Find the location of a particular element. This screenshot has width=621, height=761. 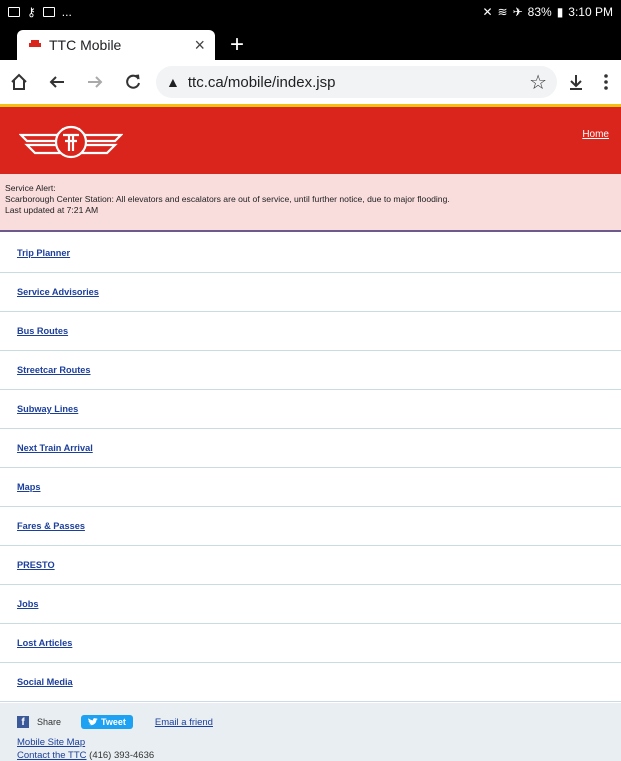

battery-icon: ▮ is located at coordinates (560, 12).